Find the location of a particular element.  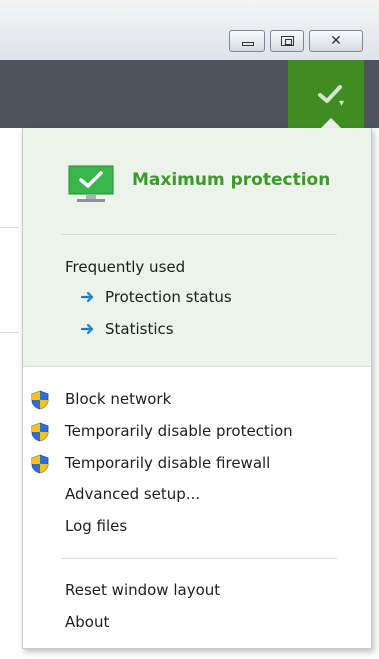

minimize-button is located at coordinates (247, 41).